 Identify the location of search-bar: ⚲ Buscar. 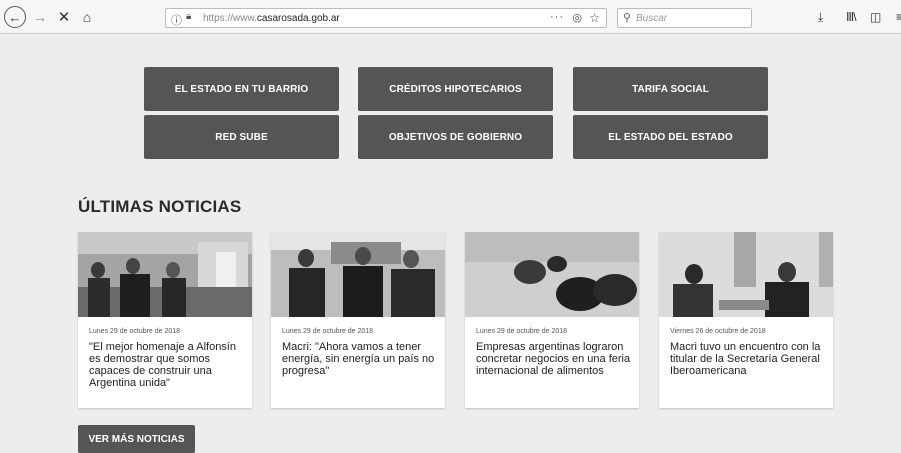
(684, 18).